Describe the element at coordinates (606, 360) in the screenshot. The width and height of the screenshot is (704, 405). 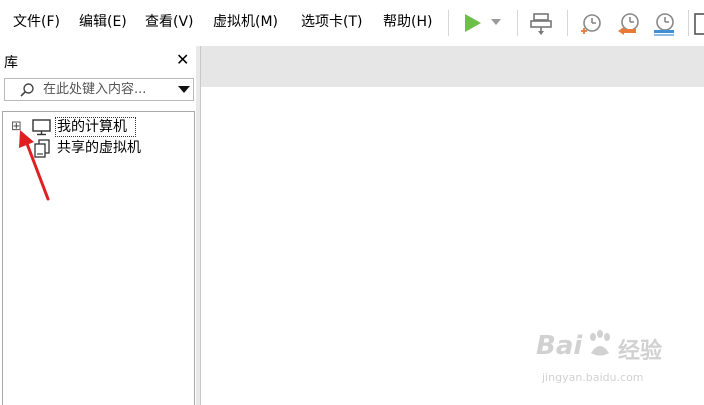
I see `watermark: Bai 经验 jingyan.baidu.com` at that location.